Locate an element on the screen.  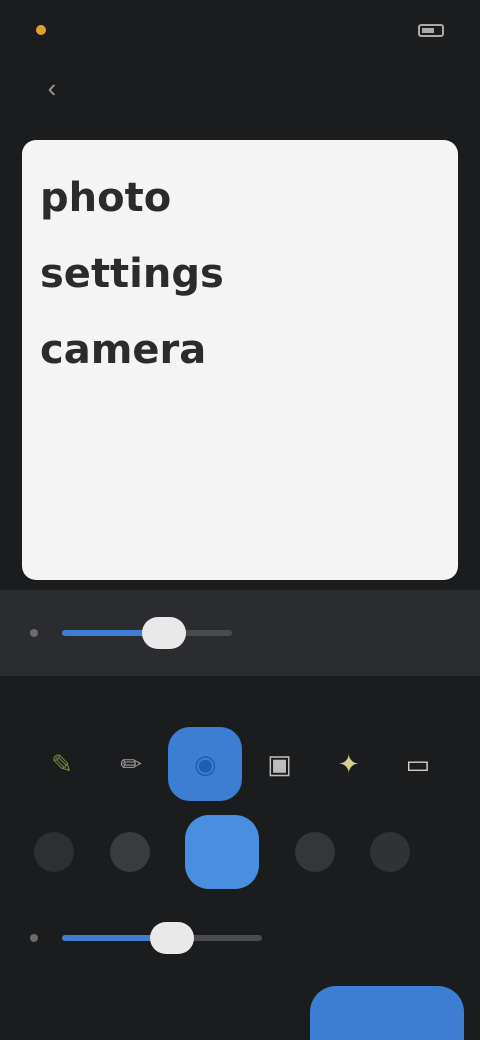
tool-pen: ✎ is located at coordinates (62, 764).